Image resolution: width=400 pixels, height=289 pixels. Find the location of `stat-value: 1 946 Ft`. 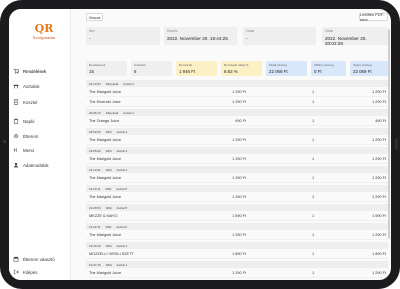

stat-value: 1 946 Ft is located at coordinates (187, 71).